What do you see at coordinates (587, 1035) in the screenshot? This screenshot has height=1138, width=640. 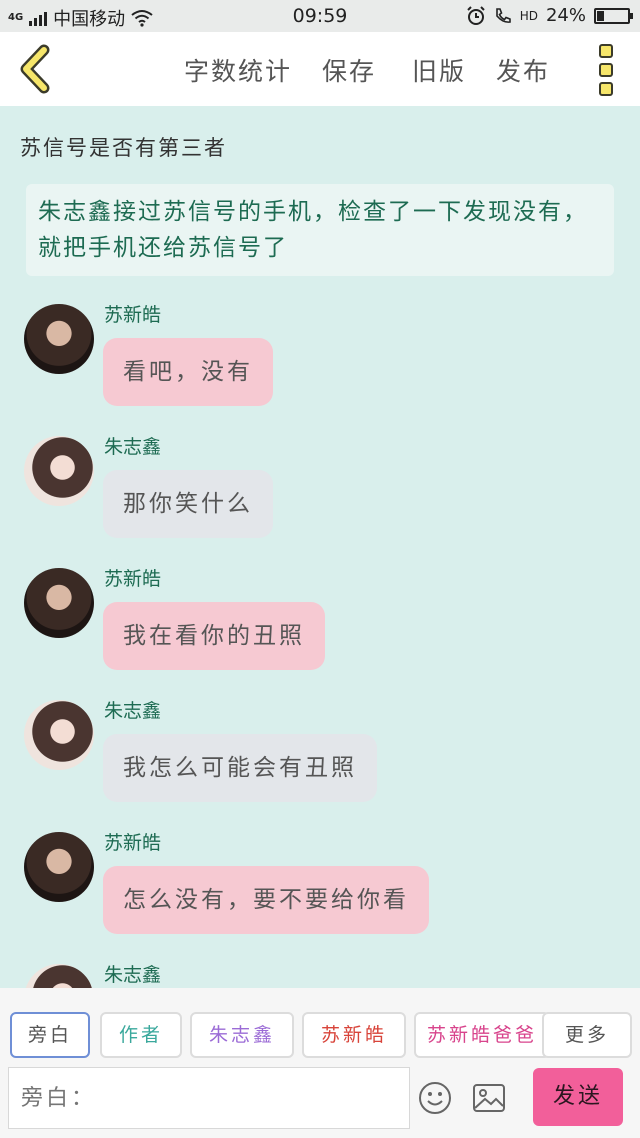 I see `more-roles-button: 更多` at bounding box center [587, 1035].